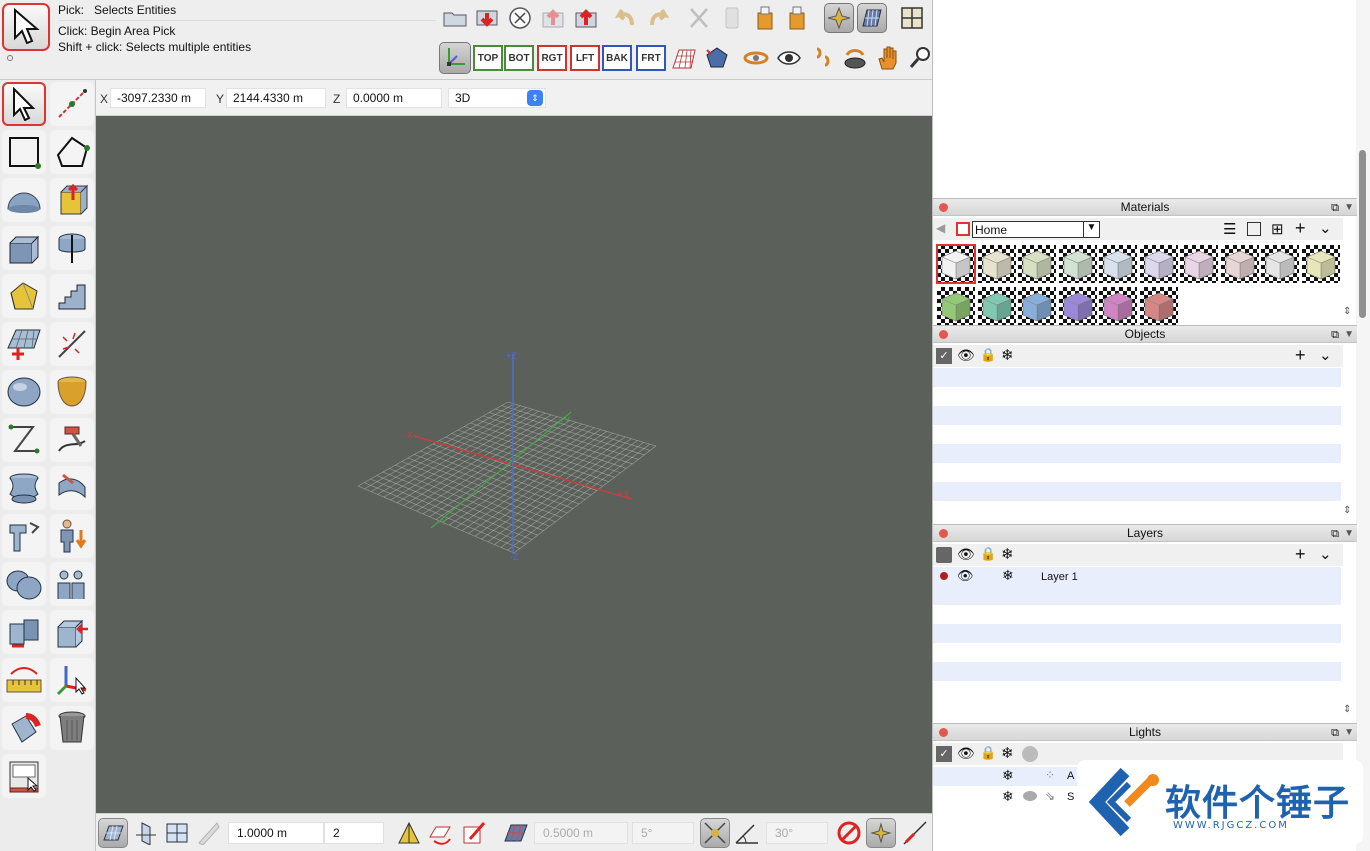 The width and height of the screenshot is (1370, 851). Describe the element at coordinates (409, 833) in the screenshot. I see `align-plane-button` at that location.